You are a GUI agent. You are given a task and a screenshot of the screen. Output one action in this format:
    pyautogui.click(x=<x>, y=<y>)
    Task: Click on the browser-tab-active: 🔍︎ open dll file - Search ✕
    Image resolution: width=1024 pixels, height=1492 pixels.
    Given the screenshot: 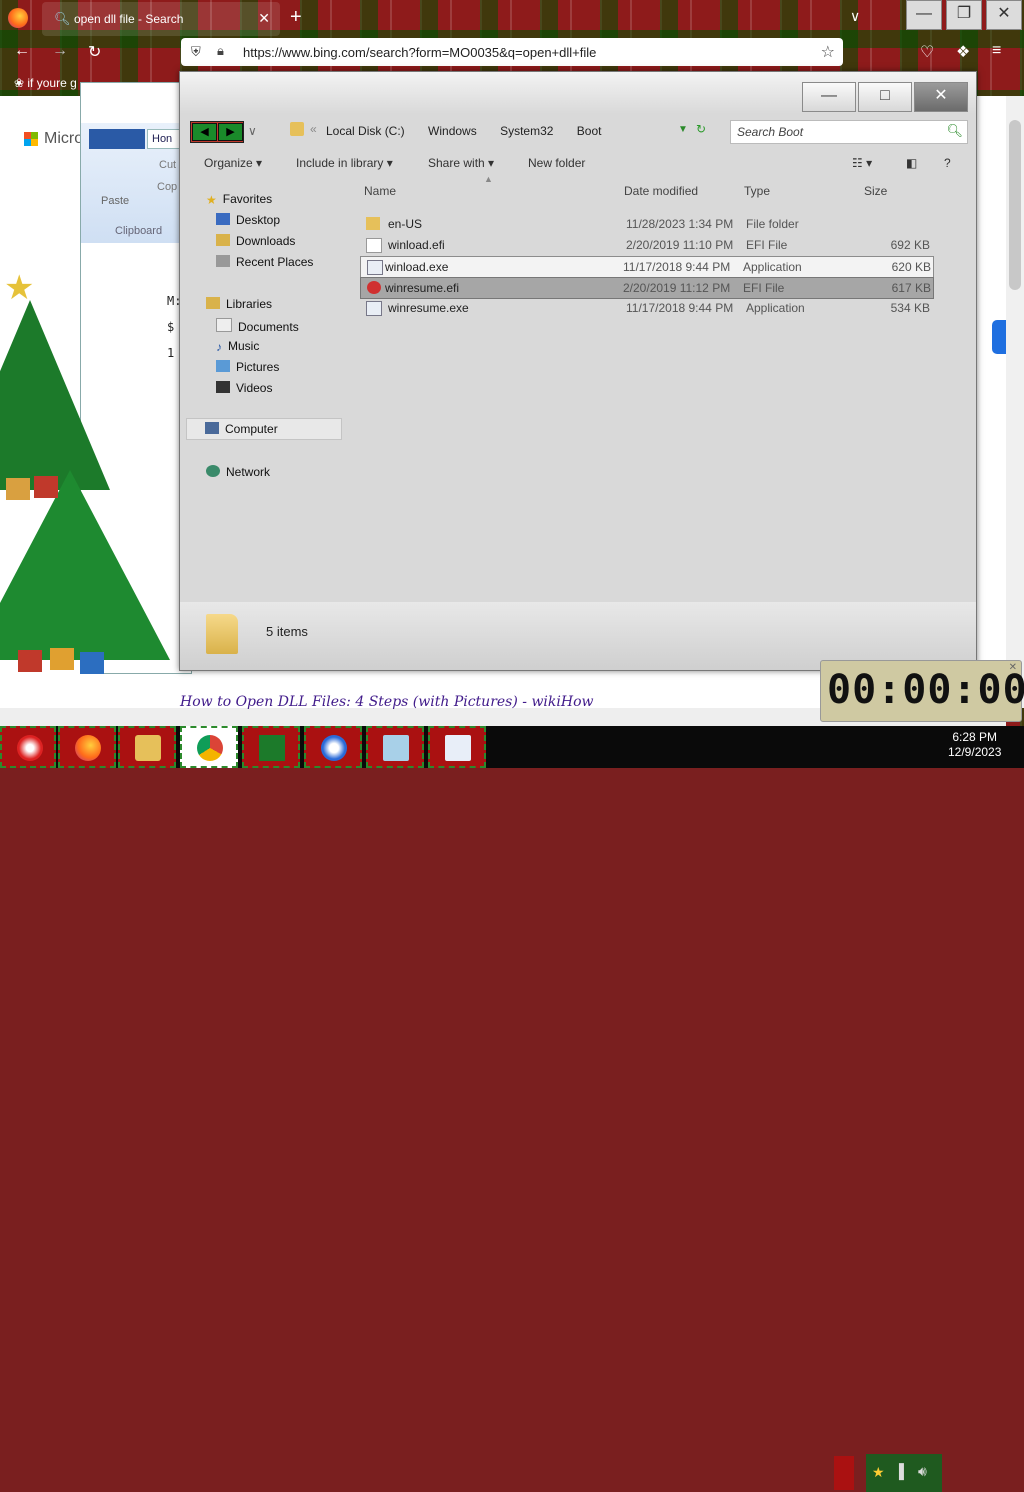 What is the action you would take?
    pyautogui.click(x=161, y=19)
    